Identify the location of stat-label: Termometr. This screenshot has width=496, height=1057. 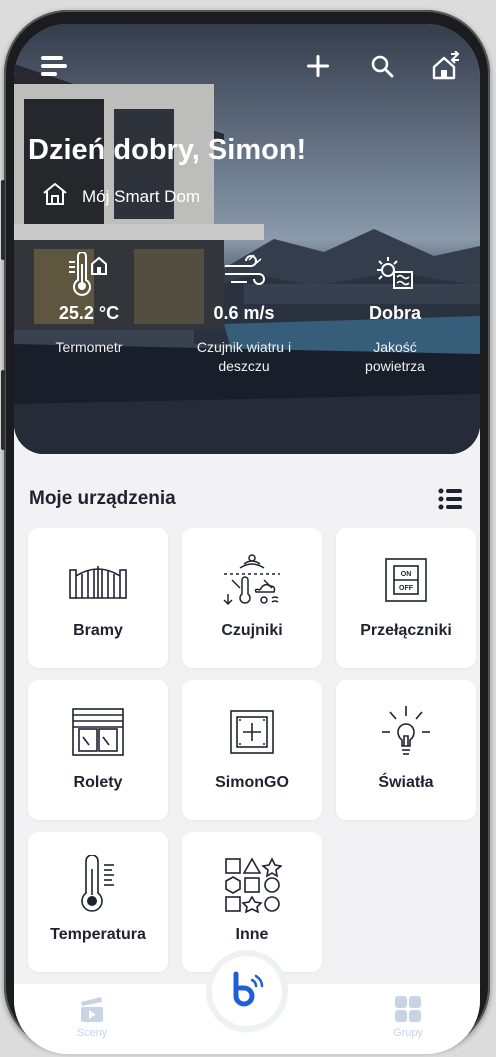
(89, 347).